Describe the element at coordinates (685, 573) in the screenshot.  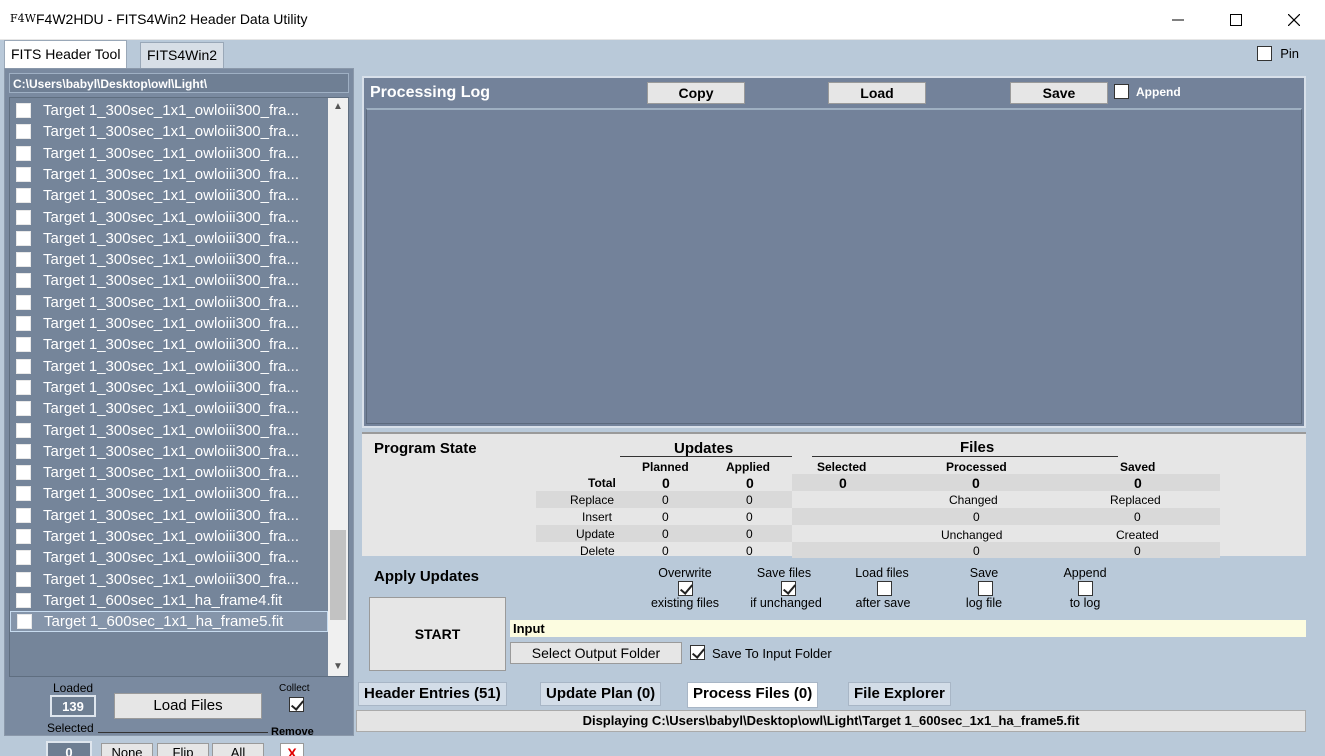
I see `overwrite-label-top: Overwrite` at that location.